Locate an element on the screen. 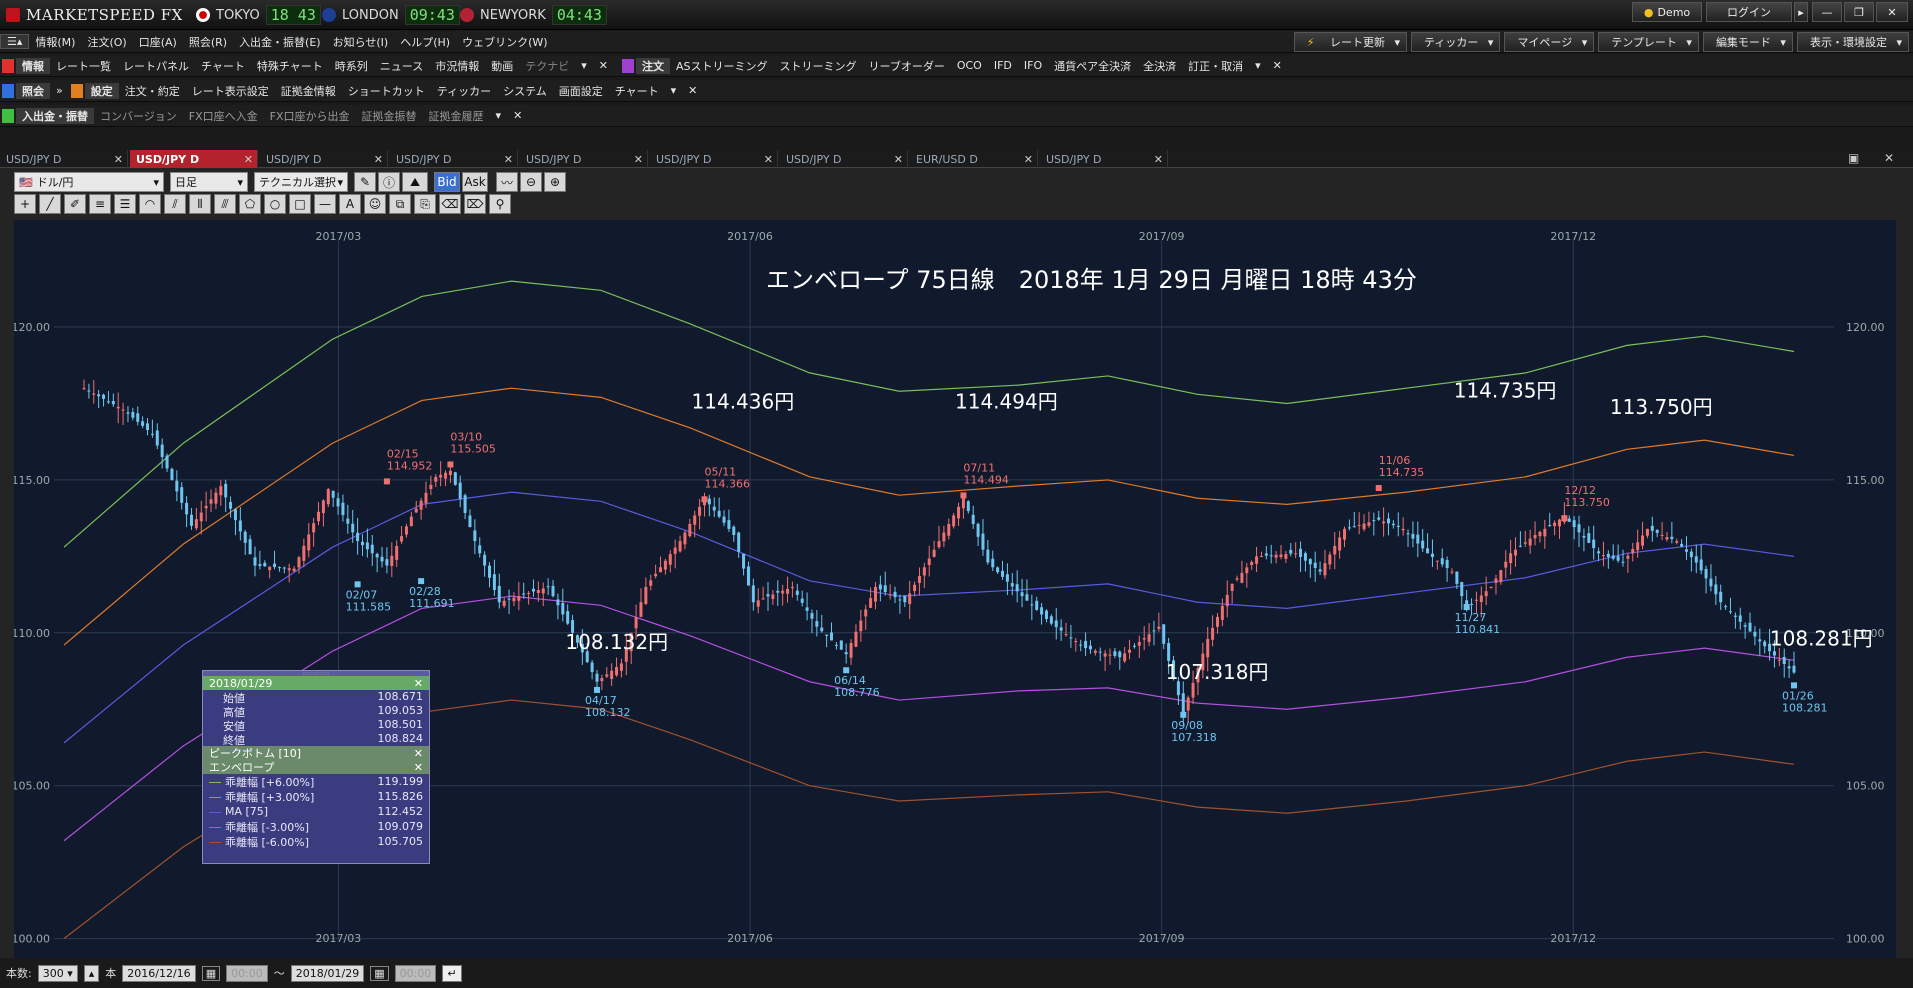 The height and width of the screenshot is (988, 1913). bid-button: Bid is located at coordinates (447, 182).